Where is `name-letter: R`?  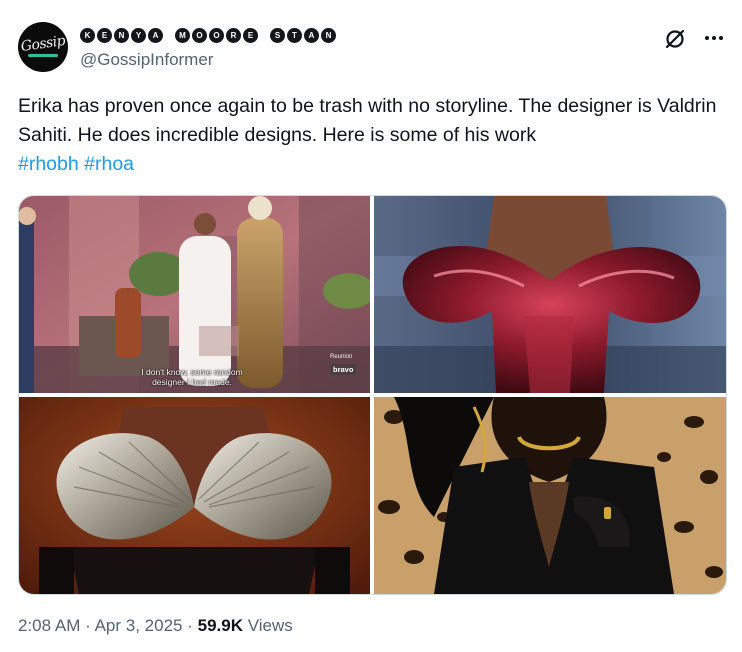
name-letter: R is located at coordinates (233, 35).